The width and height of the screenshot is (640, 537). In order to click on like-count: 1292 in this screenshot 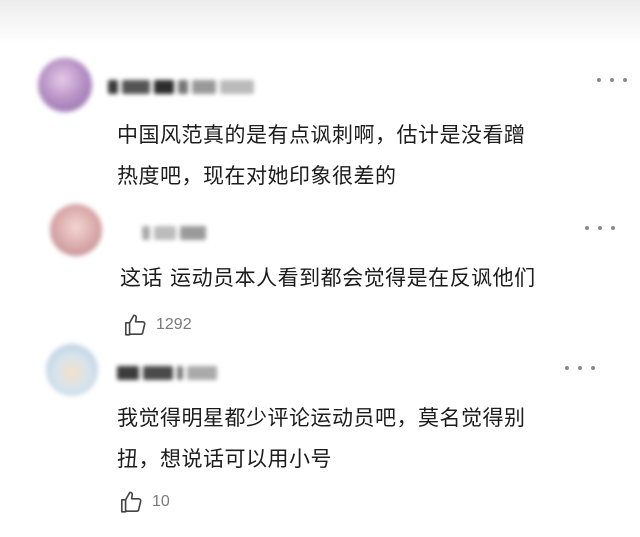, I will do `click(174, 324)`.